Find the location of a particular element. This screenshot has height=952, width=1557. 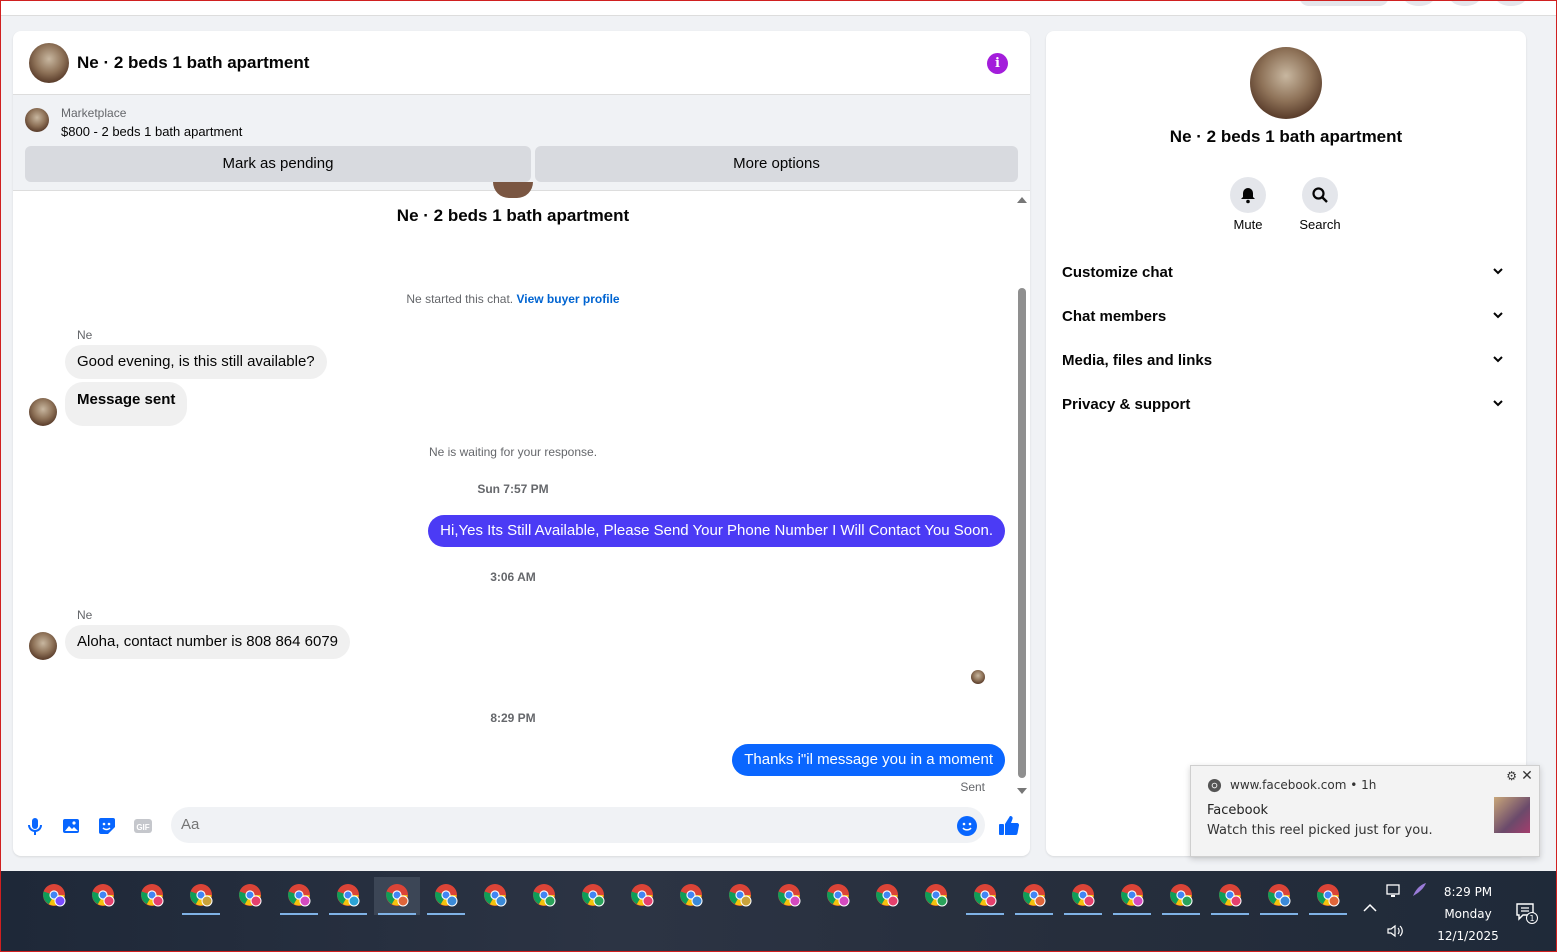

mute-button: Mute is located at coordinates (1248, 204).